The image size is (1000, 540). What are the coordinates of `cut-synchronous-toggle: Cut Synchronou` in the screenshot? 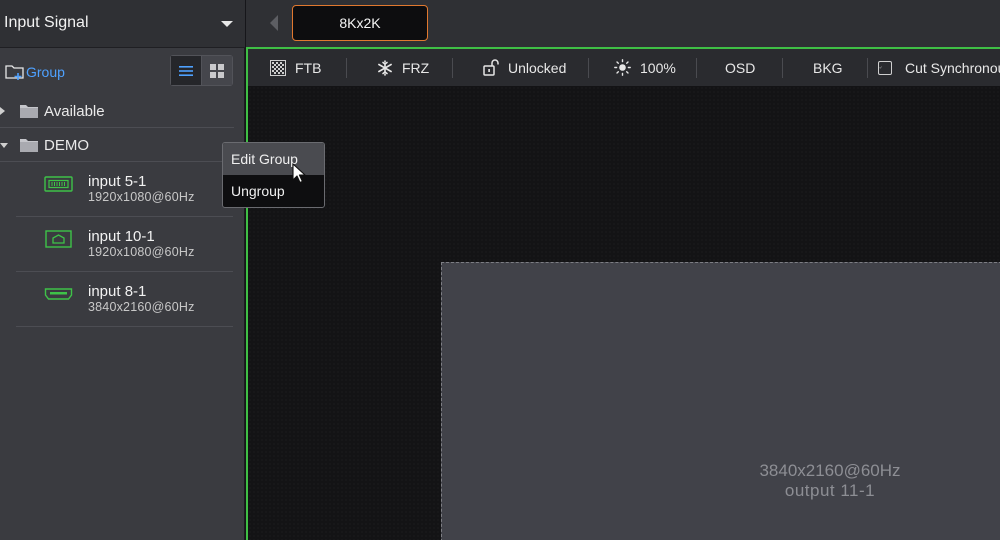 It's located at (939, 67).